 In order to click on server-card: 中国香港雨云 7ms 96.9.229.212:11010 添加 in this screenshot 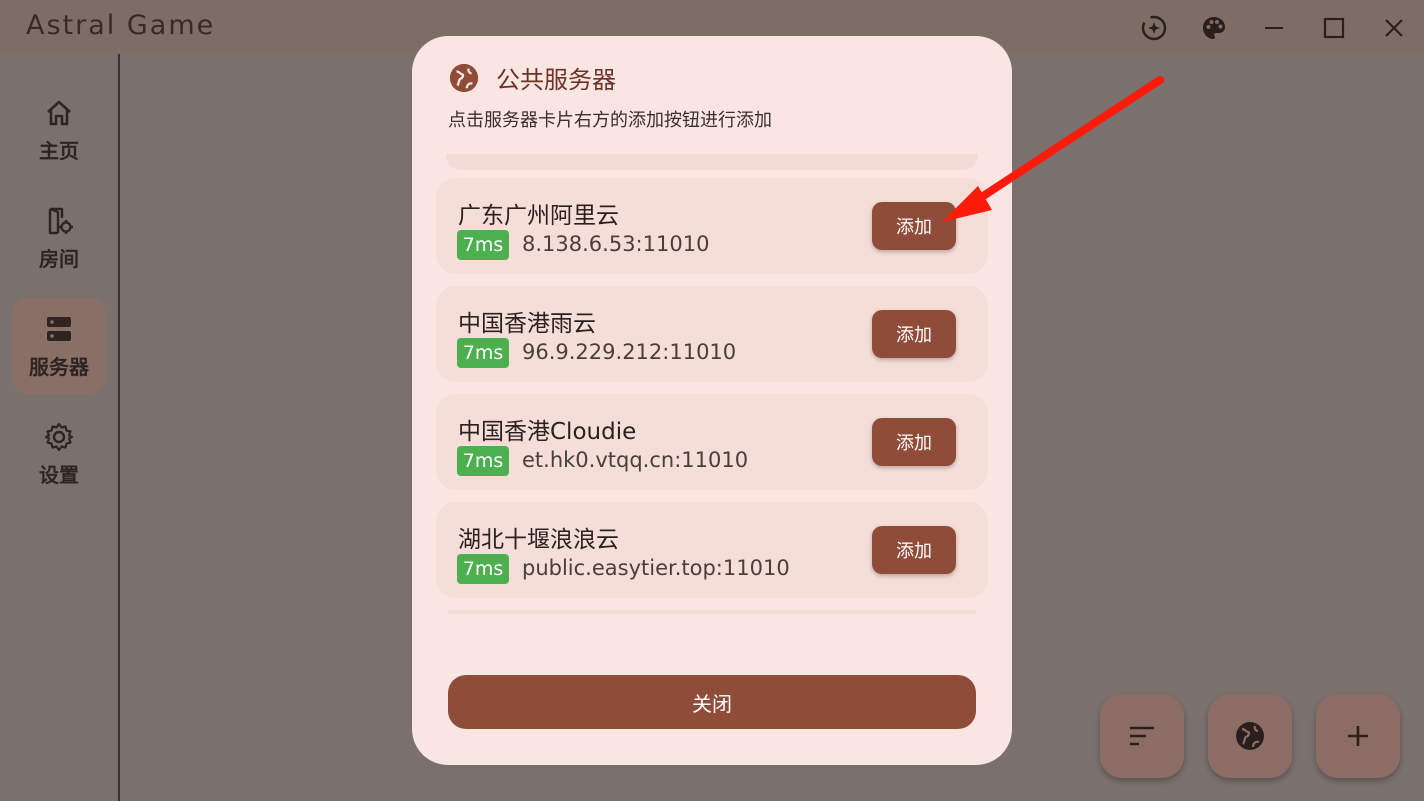, I will do `click(712, 334)`.